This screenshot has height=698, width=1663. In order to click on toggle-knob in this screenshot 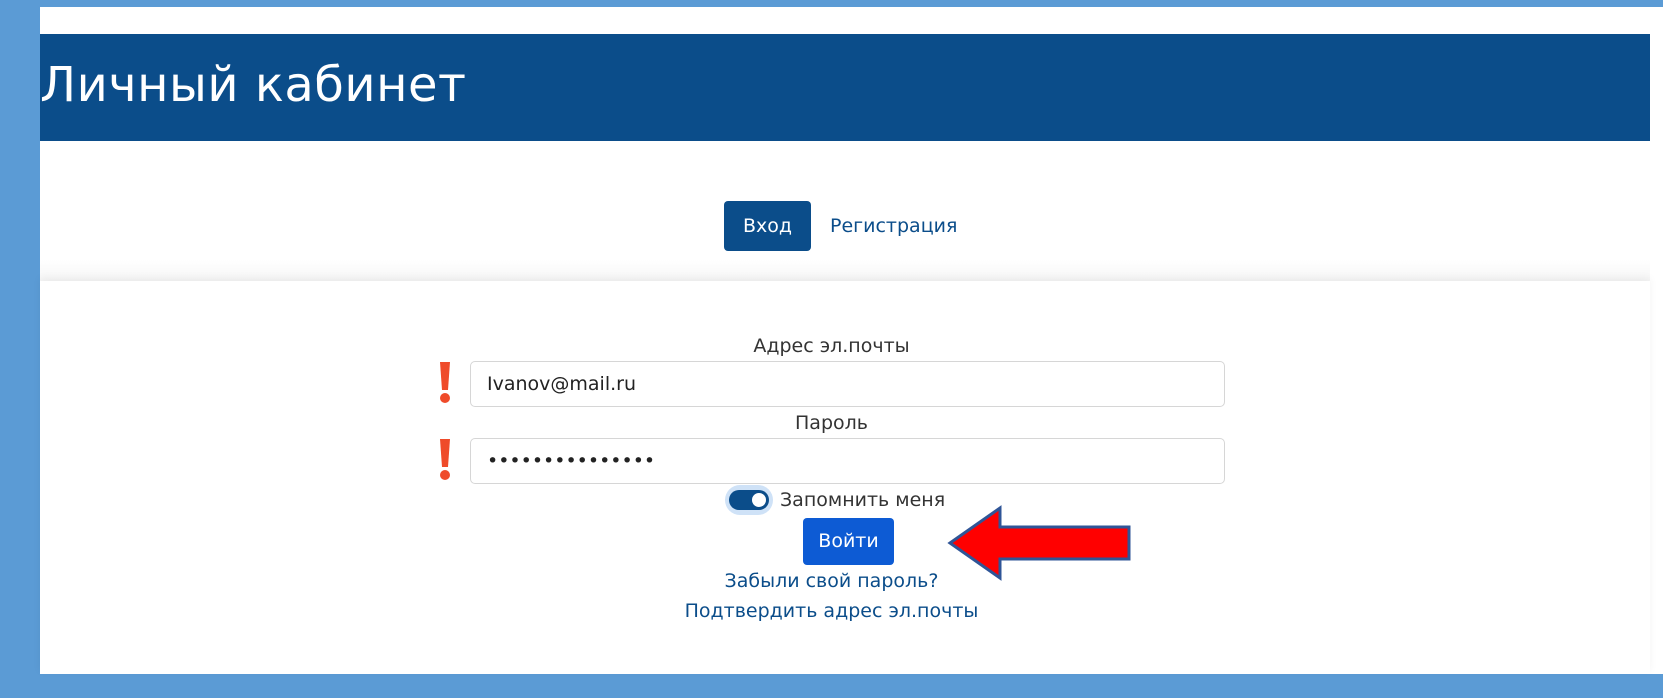, I will do `click(759, 500)`.